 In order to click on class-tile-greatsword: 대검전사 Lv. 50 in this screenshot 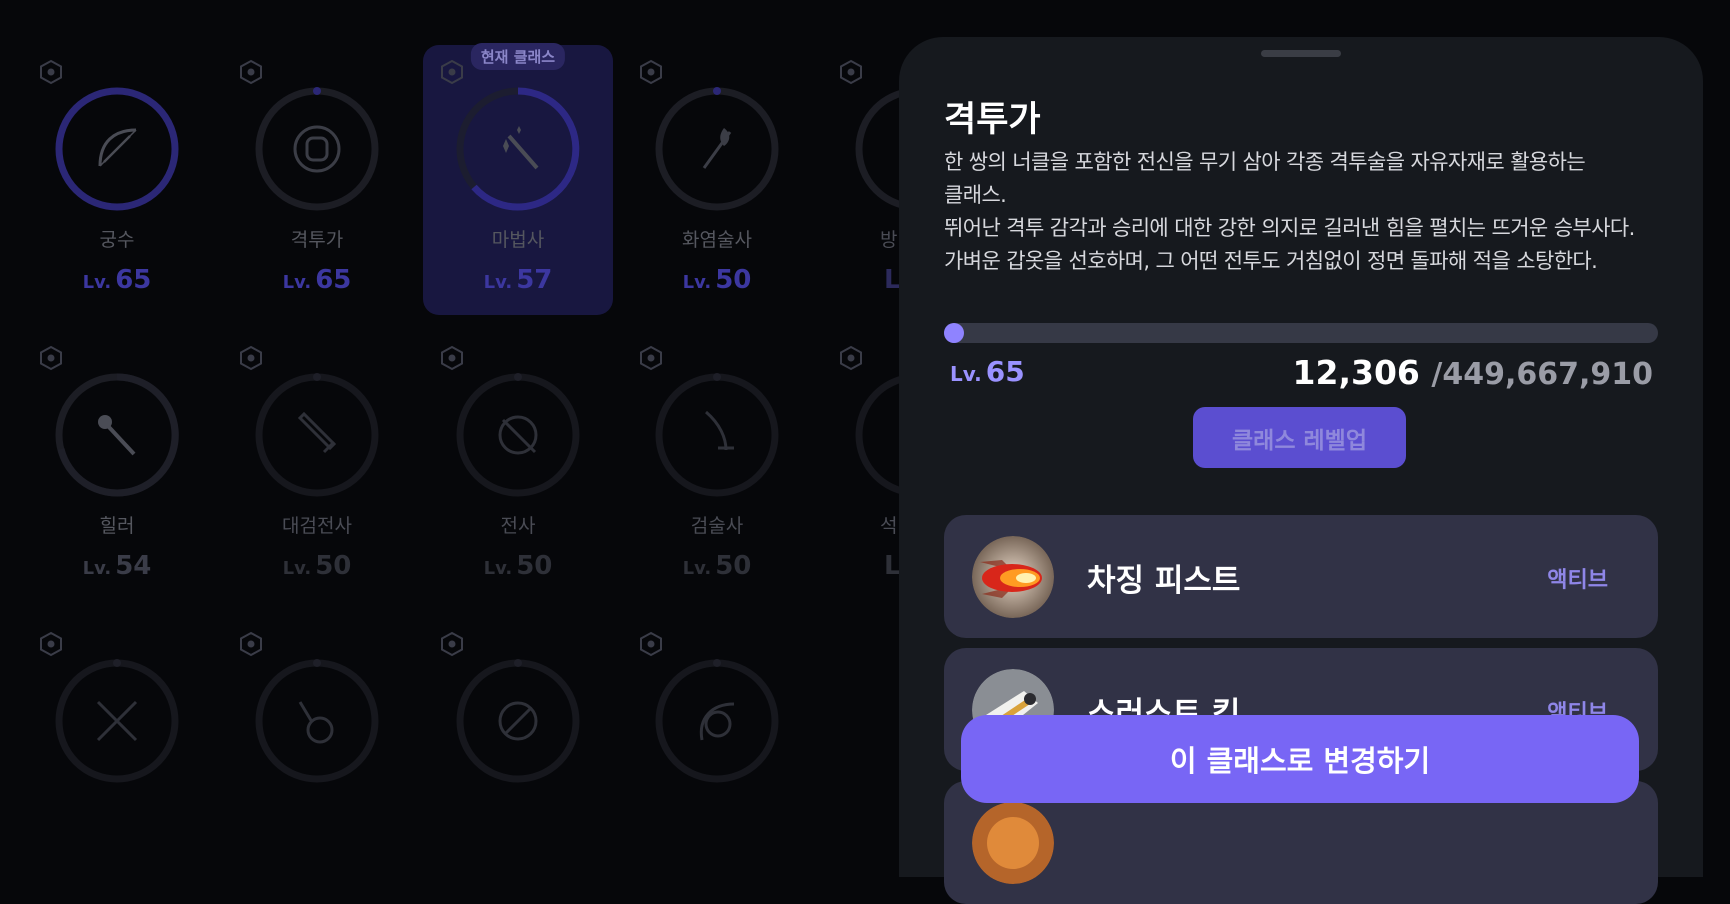, I will do `click(317, 466)`.